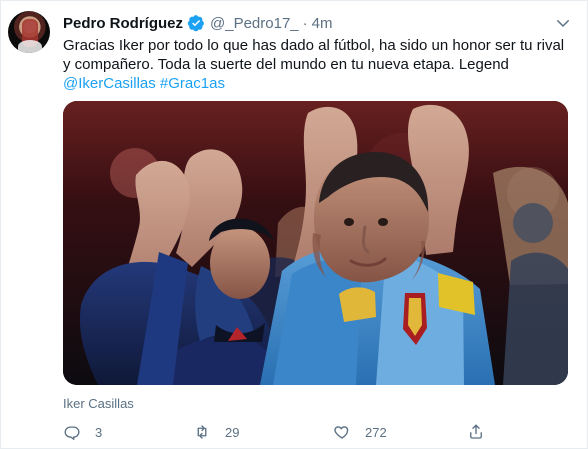  I want to click on tweet-actions: 3 29 272, so click(293, 432).